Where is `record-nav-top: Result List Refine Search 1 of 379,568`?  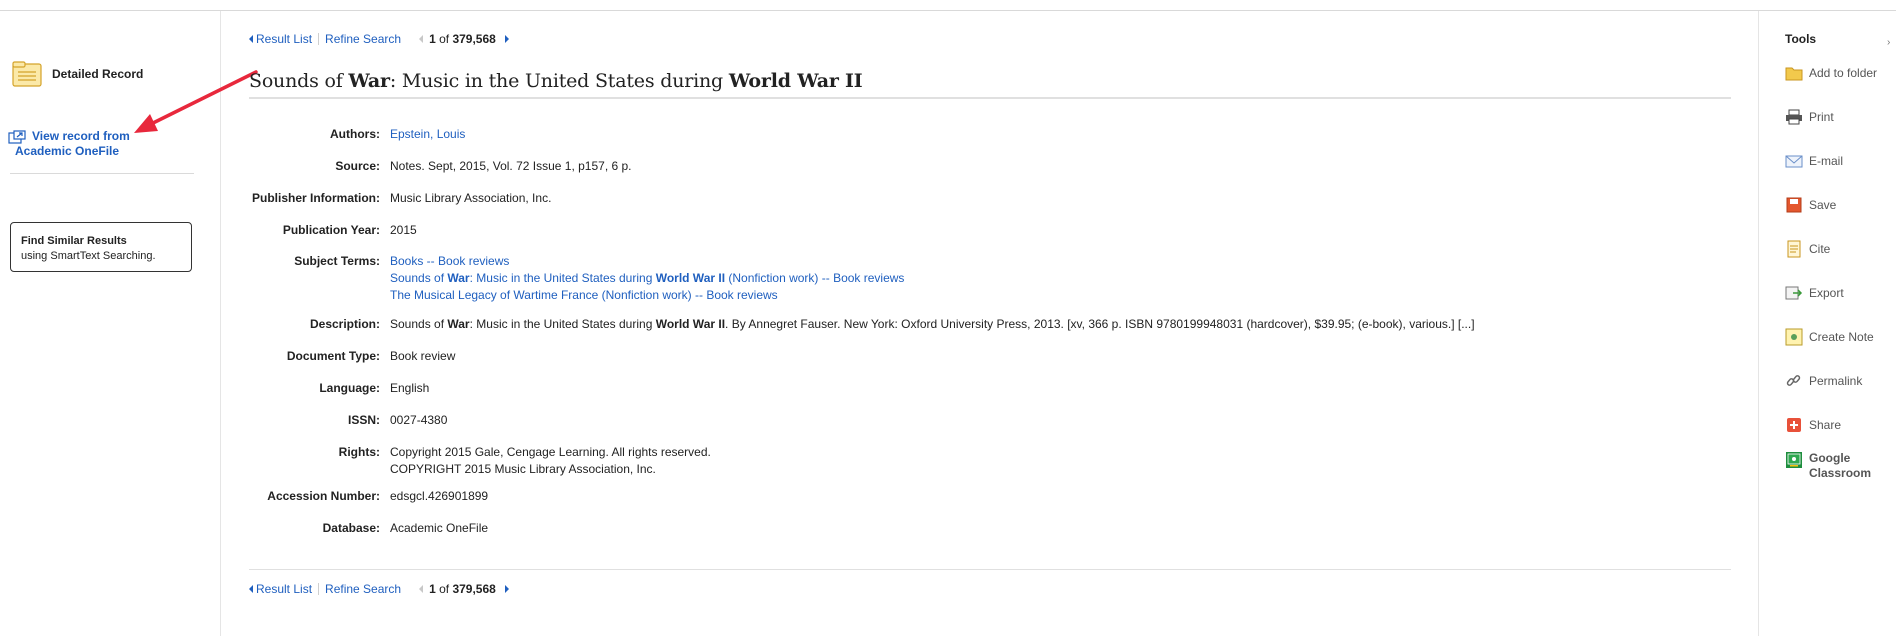 record-nav-top: Result List Refine Search 1 of 379,568 is located at coordinates (379, 39).